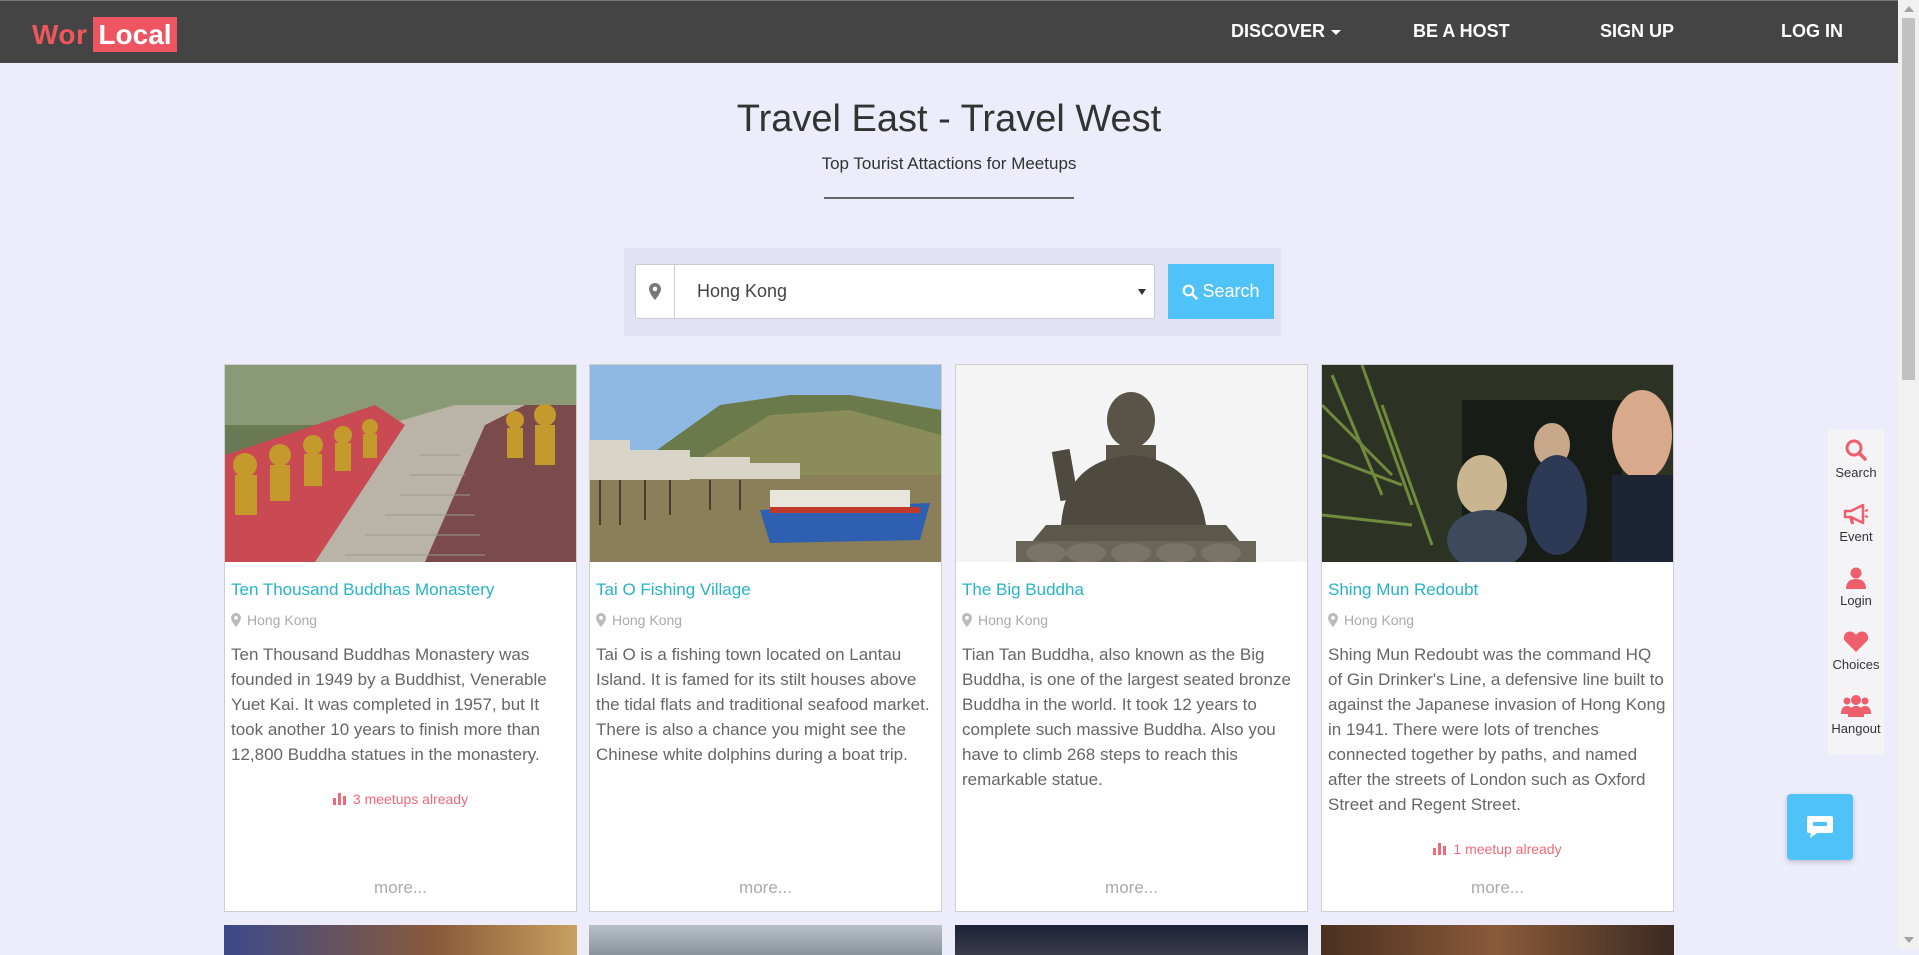 Image resolution: width=1919 pixels, height=955 pixels. Describe the element at coordinates (60, 34) in the screenshot. I see `logo-text-part1: Wor` at that location.